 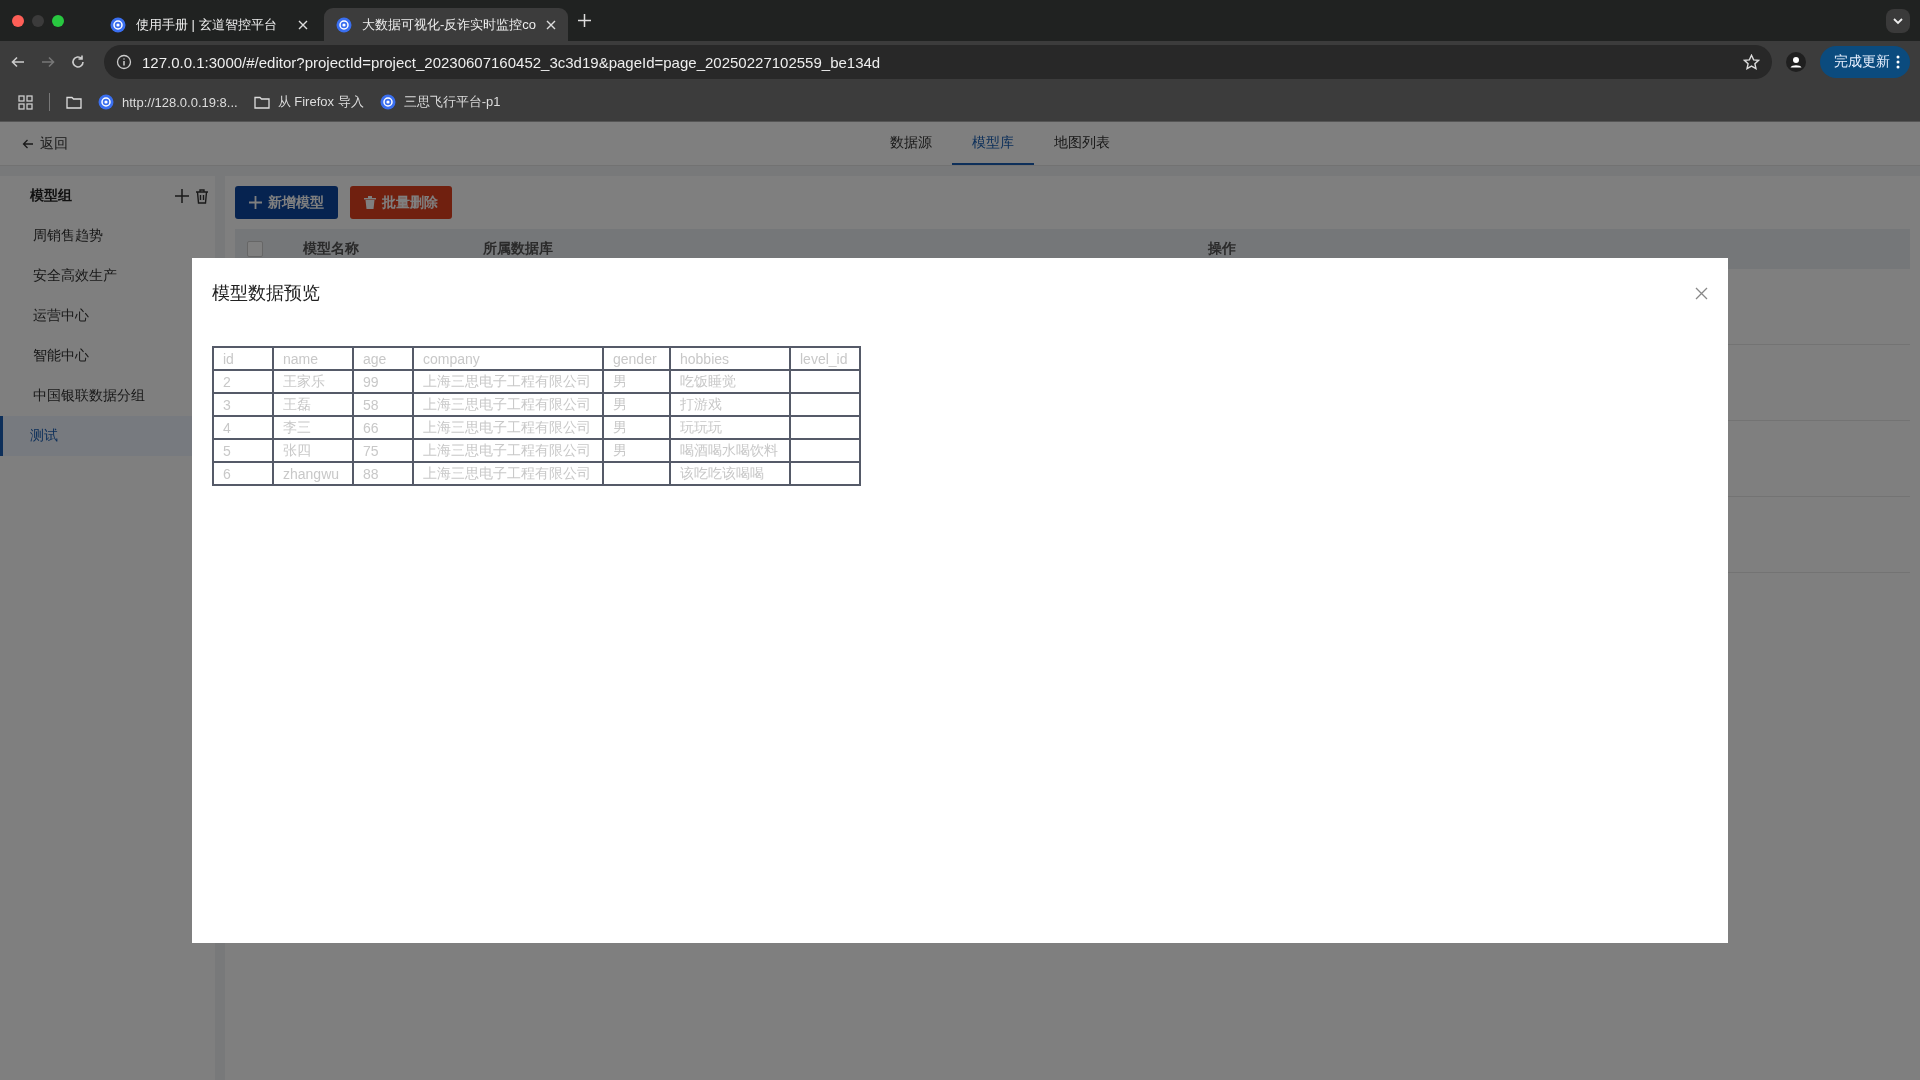 What do you see at coordinates (1222, 249) in the screenshot?
I see `column-header: 操作` at bounding box center [1222, 249].